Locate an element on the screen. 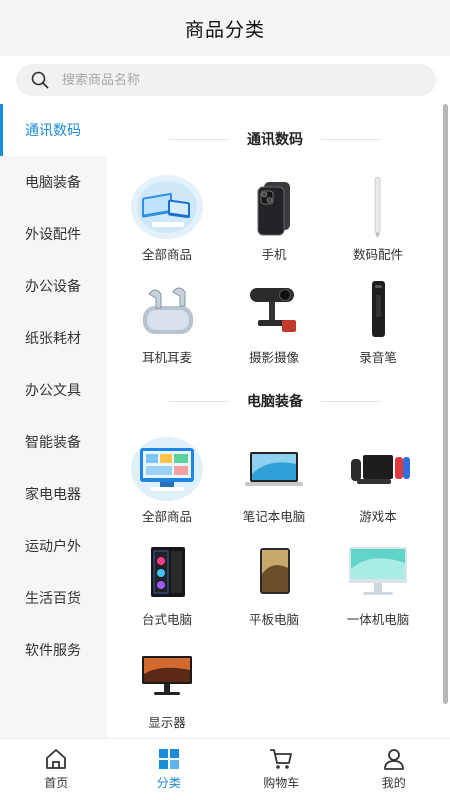 This screenshot has width=450, height=800. grid-item-monitor: 显示器 is located at coordinates (167, 686).